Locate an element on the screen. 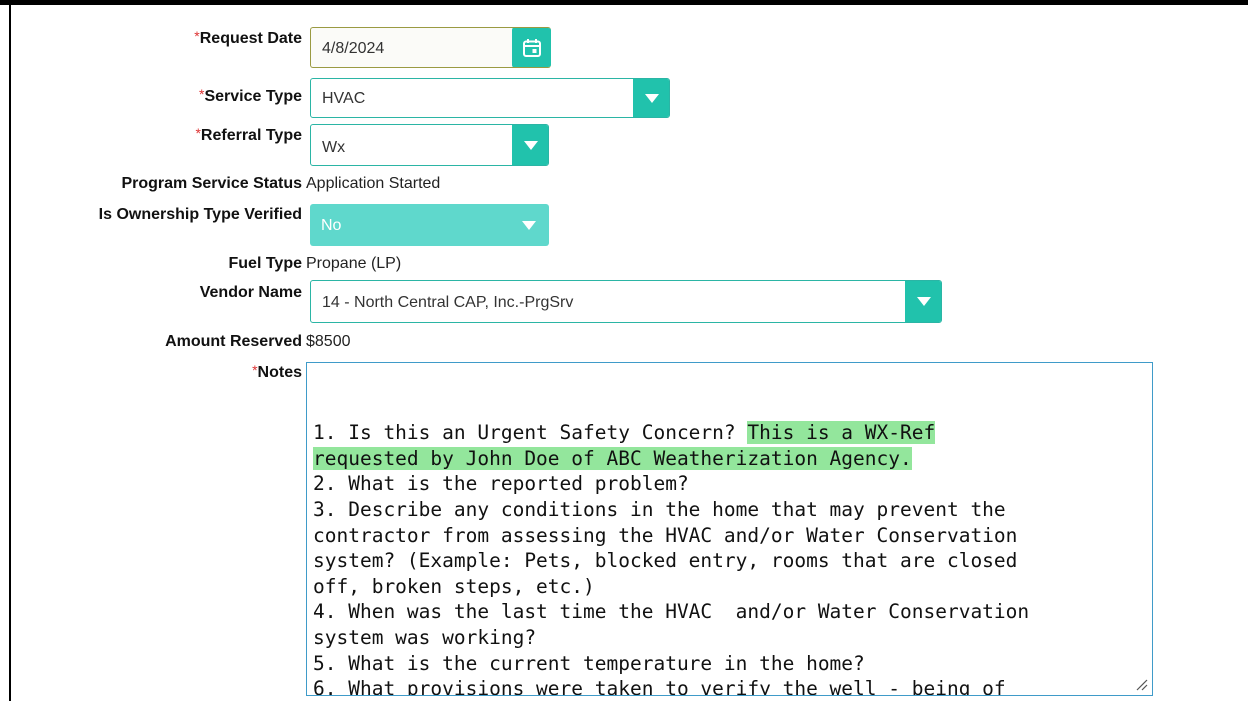 The width and height of the screenshot is (1248, 701). request-date-label-text: Request Date is located at coordinates (250, 38).